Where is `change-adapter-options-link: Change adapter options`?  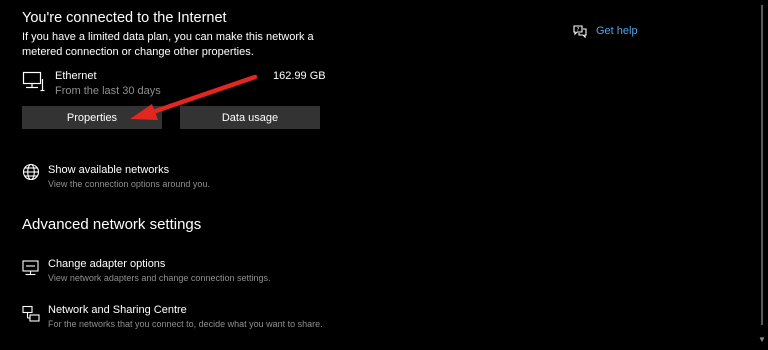
change-adapter-options-link: Change adapter options is located at coordinates (106, 264).